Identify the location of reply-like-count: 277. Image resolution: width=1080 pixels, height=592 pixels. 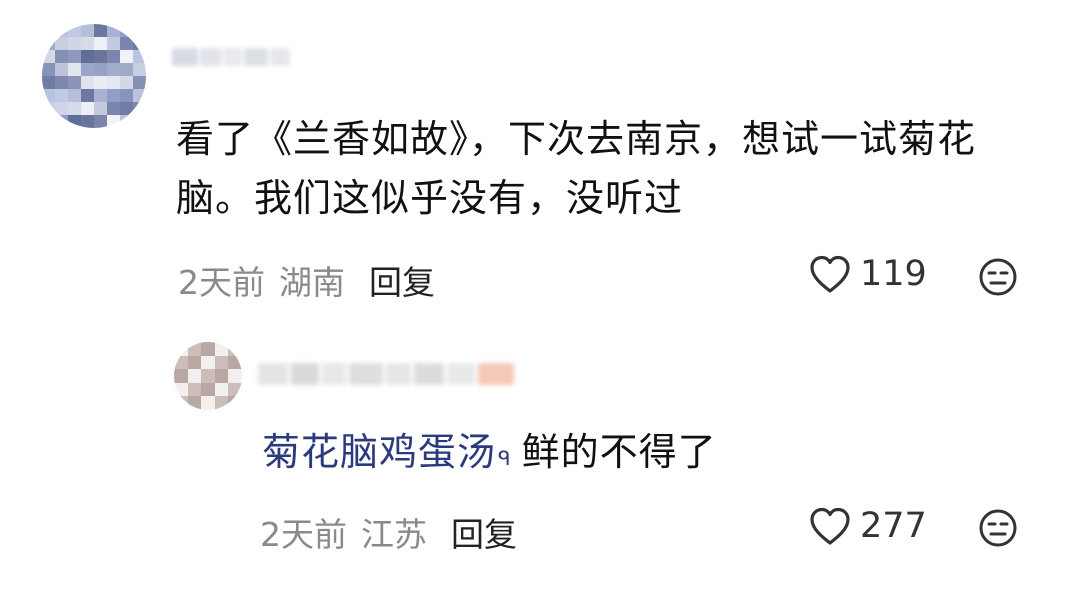
(893, 526).